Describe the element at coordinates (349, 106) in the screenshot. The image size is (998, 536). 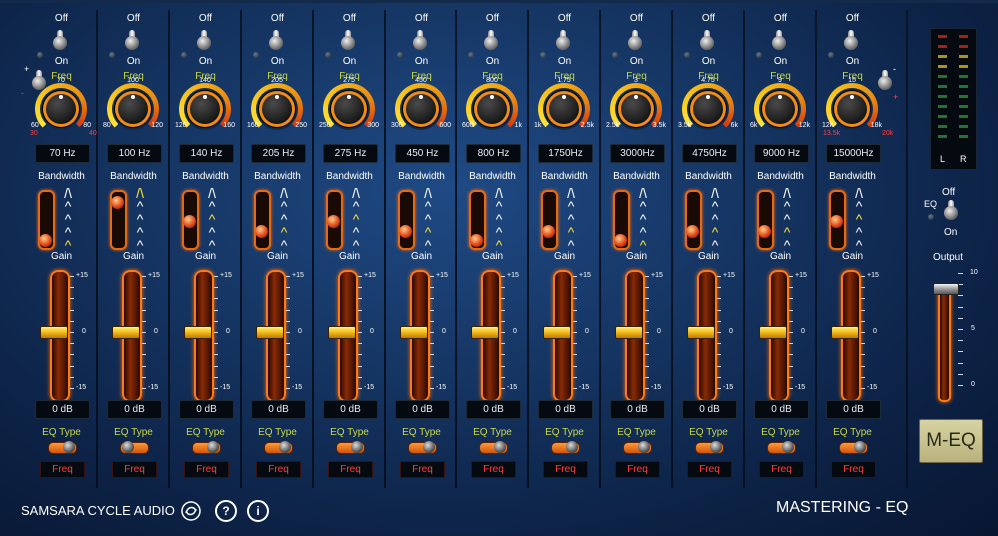
I see `band-5-freq-knob: 275 250 300` at that location.